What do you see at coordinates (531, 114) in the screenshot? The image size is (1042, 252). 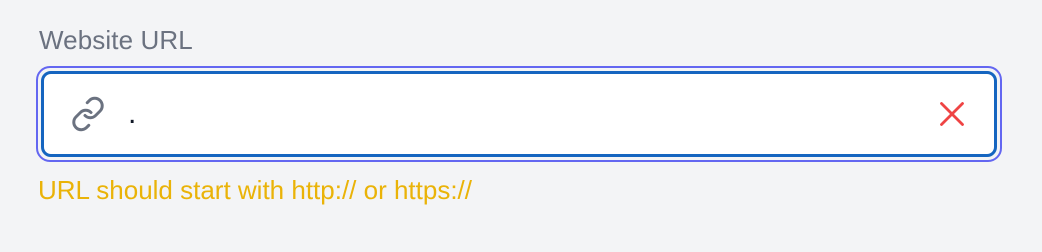 I see `url-input` at bounding box center [531, 114].